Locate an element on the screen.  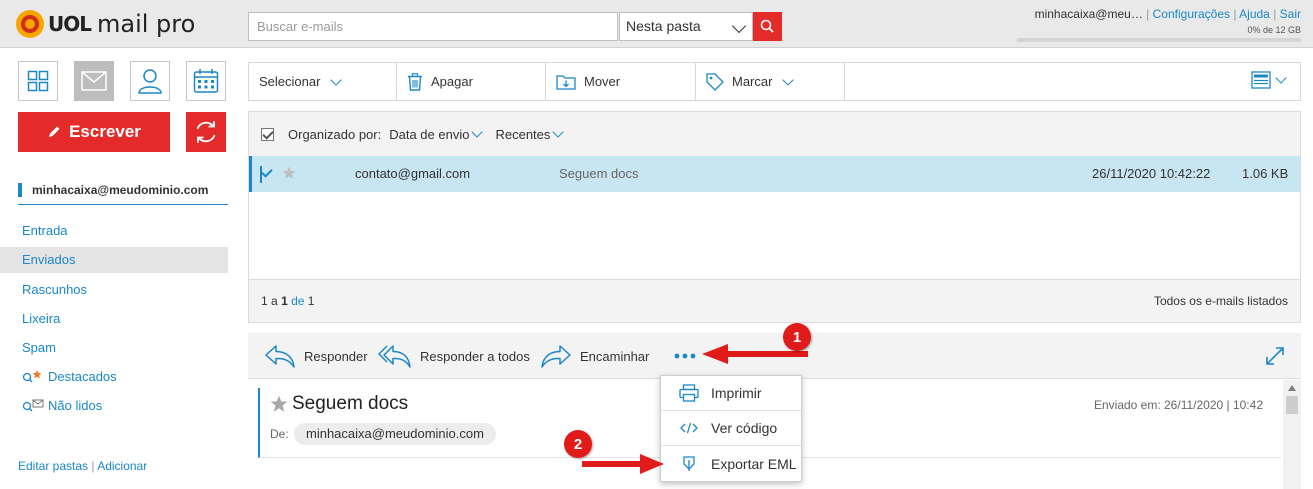
arrow-2-icon is located at coordinates (623, 464).